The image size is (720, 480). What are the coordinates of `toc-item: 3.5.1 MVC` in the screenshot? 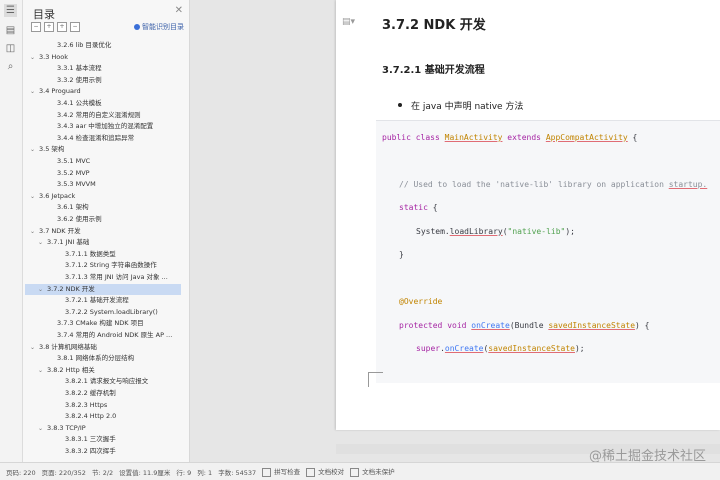 It's located at (73, 161).